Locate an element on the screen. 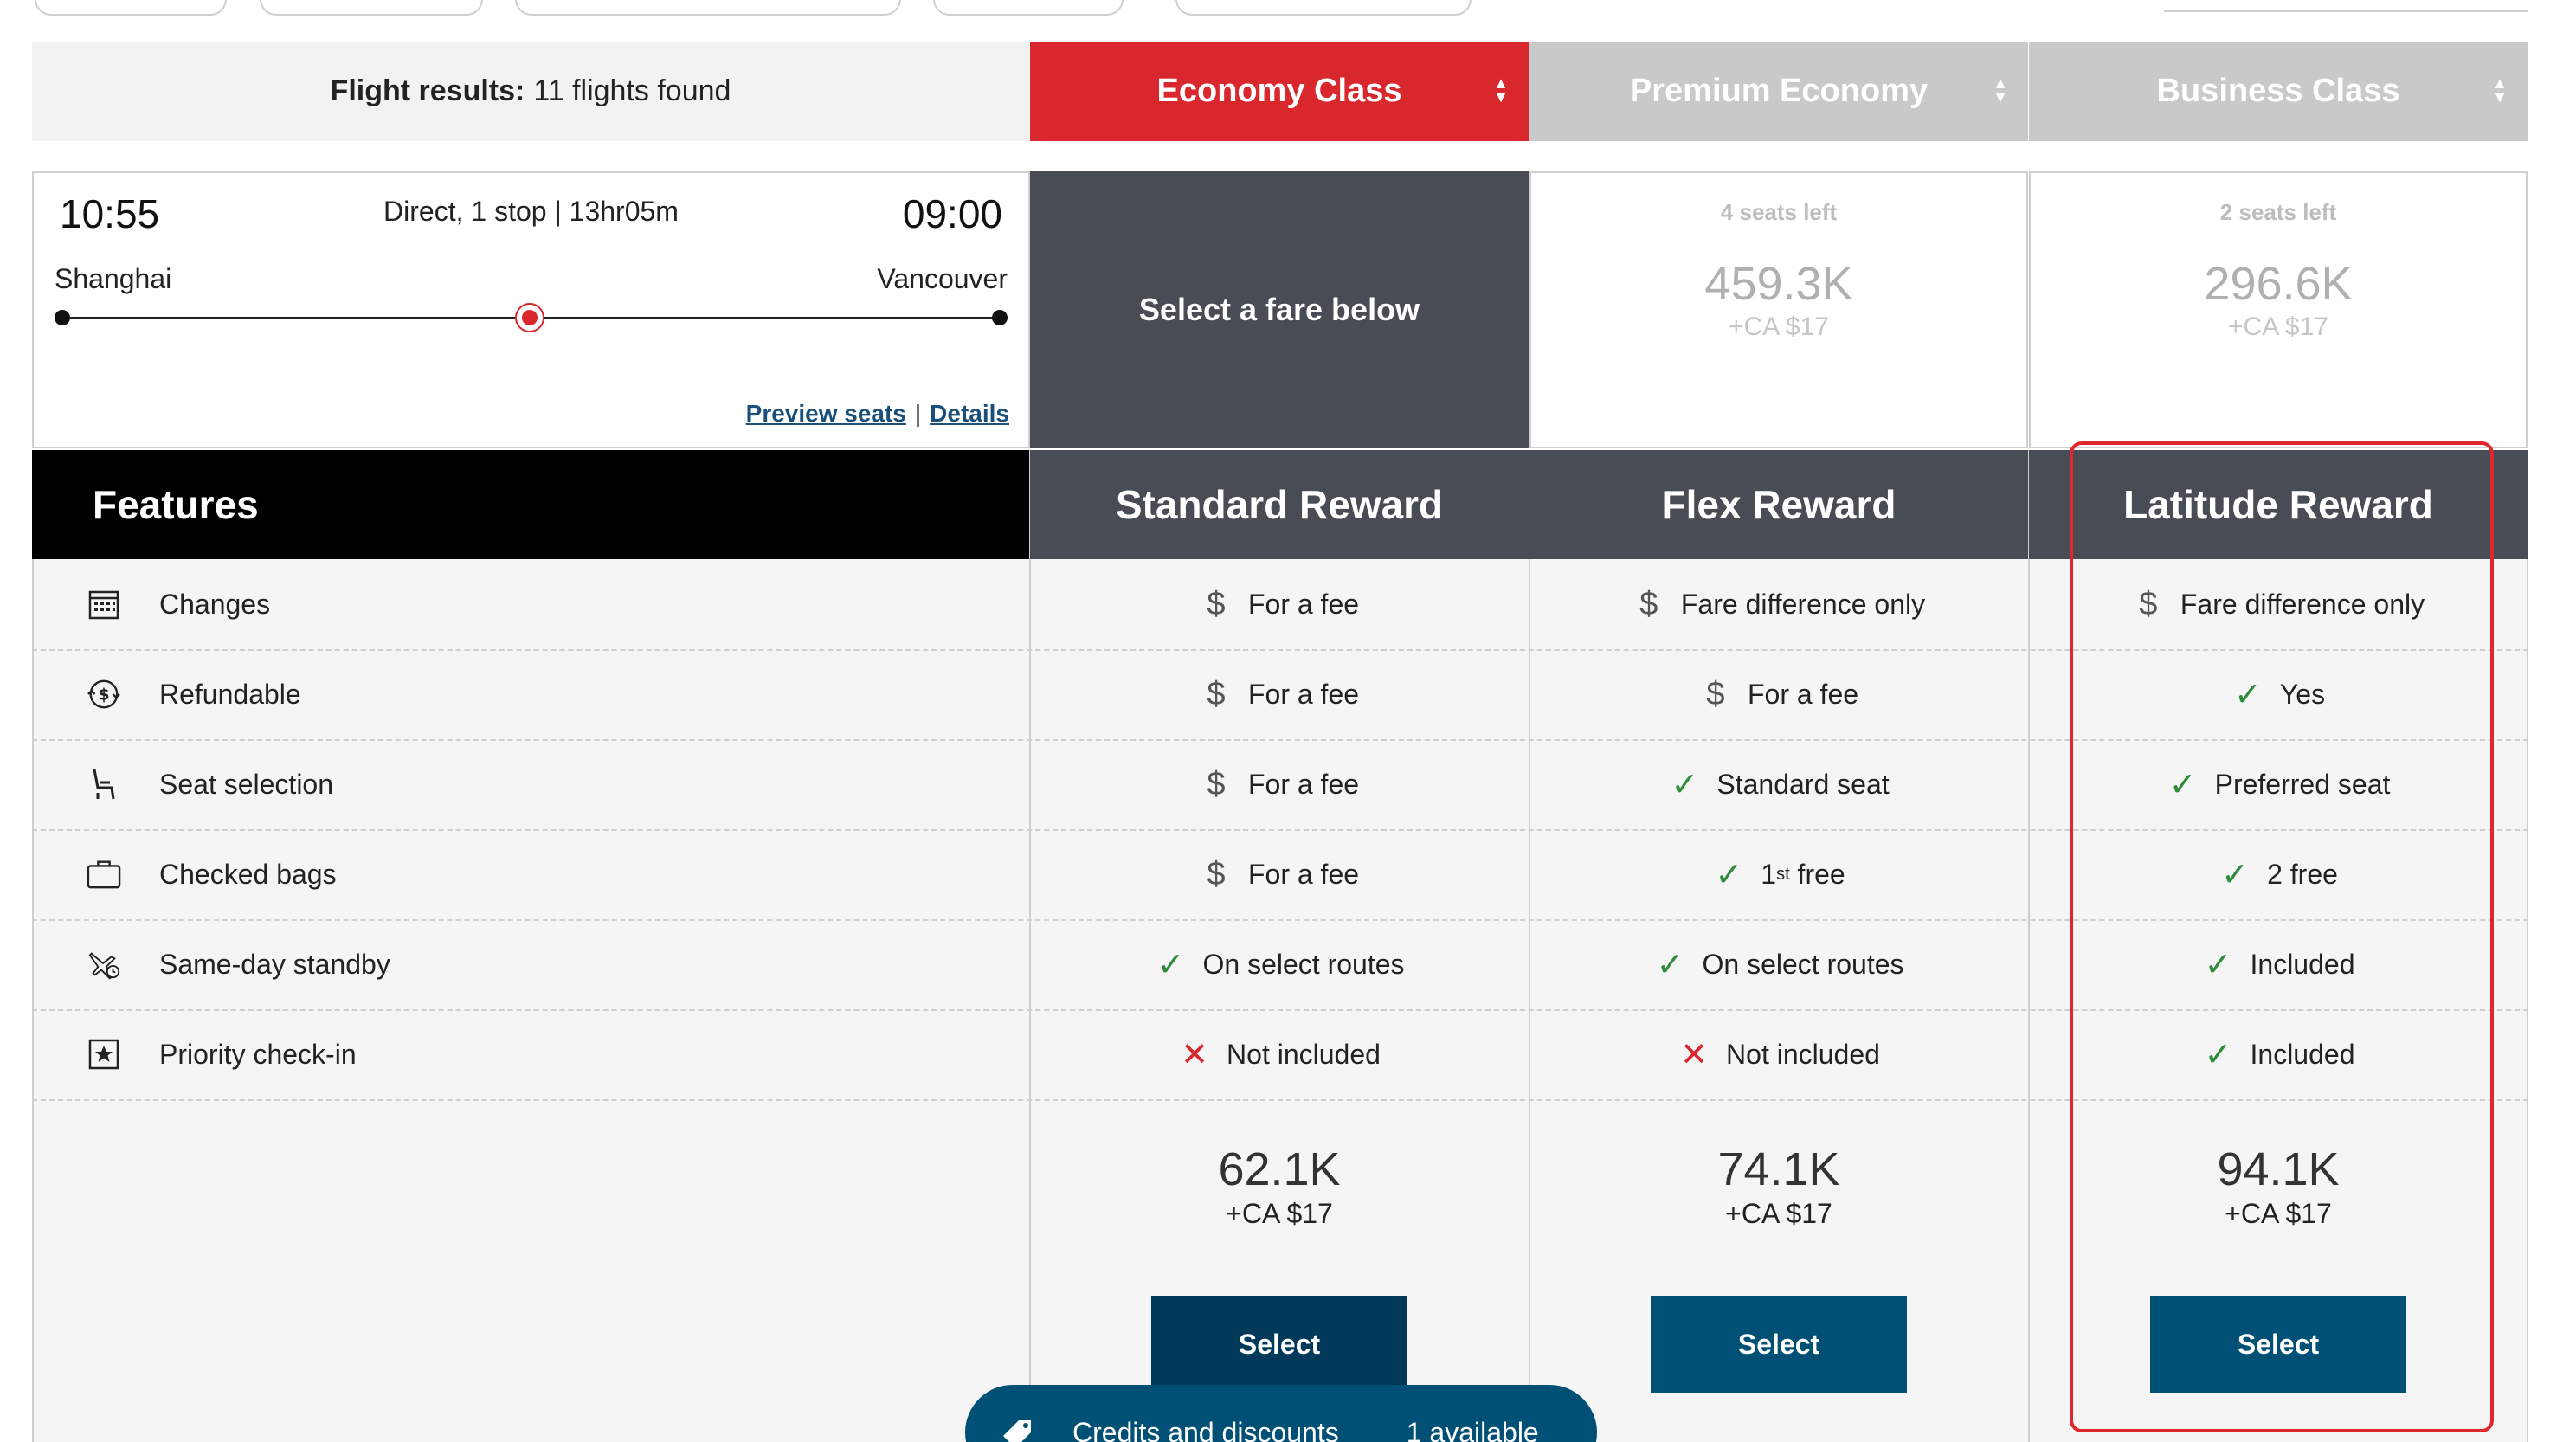 This screenshot has width=2576, height=1442. standard-seat-cell: $ For a fee is located at coordinates (1279, 784).